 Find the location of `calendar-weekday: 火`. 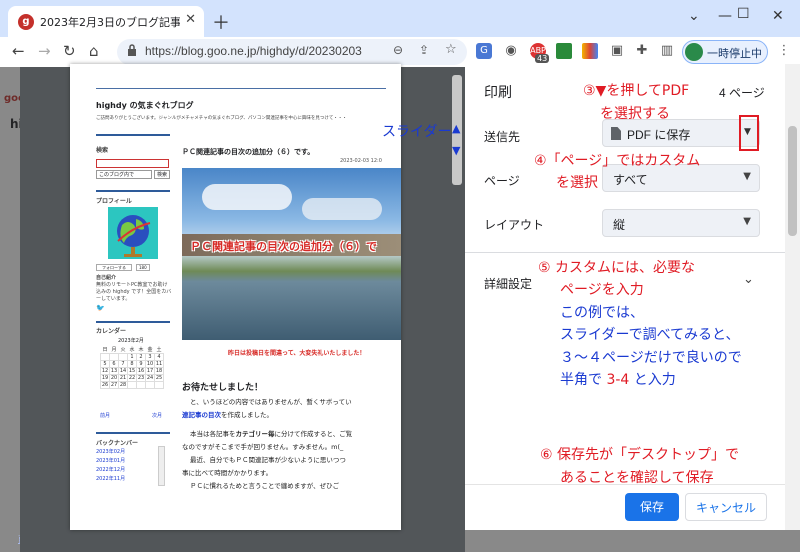

calendar-weekday: 火 is located at coordinates (123, 350).